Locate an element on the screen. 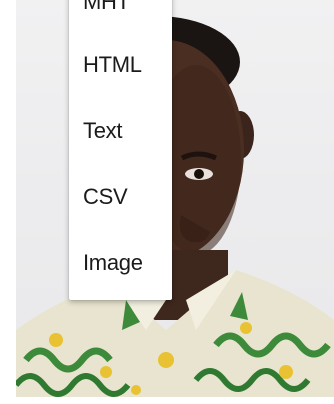 The image size is (334, 404). menu-item-text: Text is located at coordinates (120, 131).